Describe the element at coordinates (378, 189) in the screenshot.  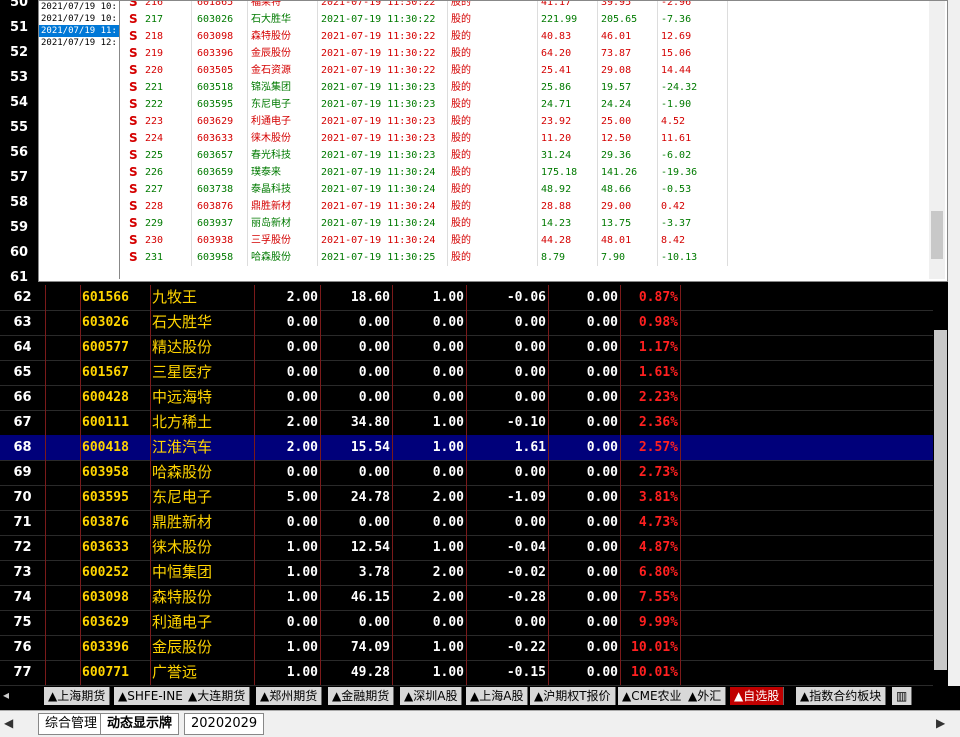
I see `trade-time: 2021-07-19 11:30:24` at that location.